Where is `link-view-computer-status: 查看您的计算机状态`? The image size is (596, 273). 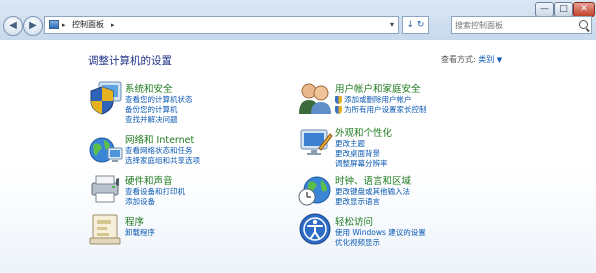
link-view-computer-status: 查看您的计算机状态 is located at coordinates (159, 100).